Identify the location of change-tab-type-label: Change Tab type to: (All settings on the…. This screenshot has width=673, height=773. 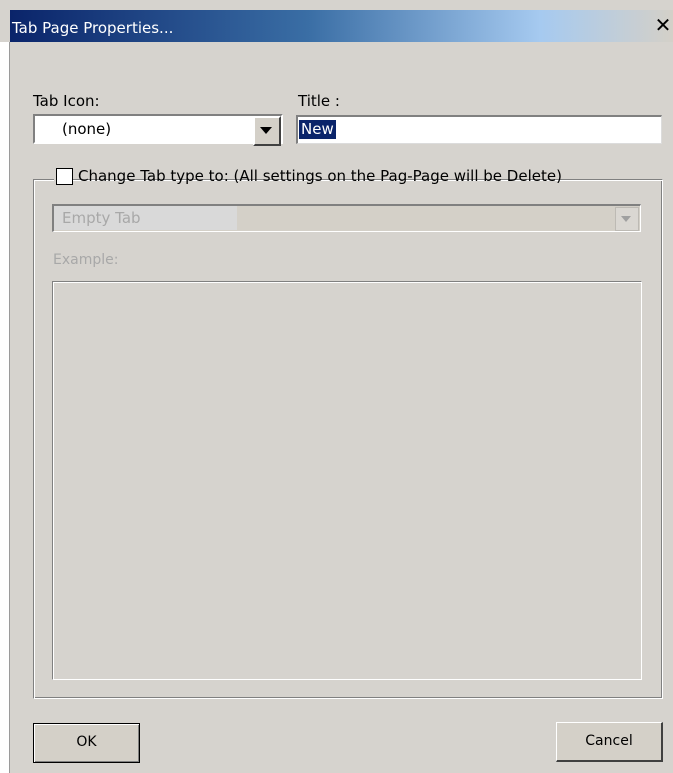
(320, 176).